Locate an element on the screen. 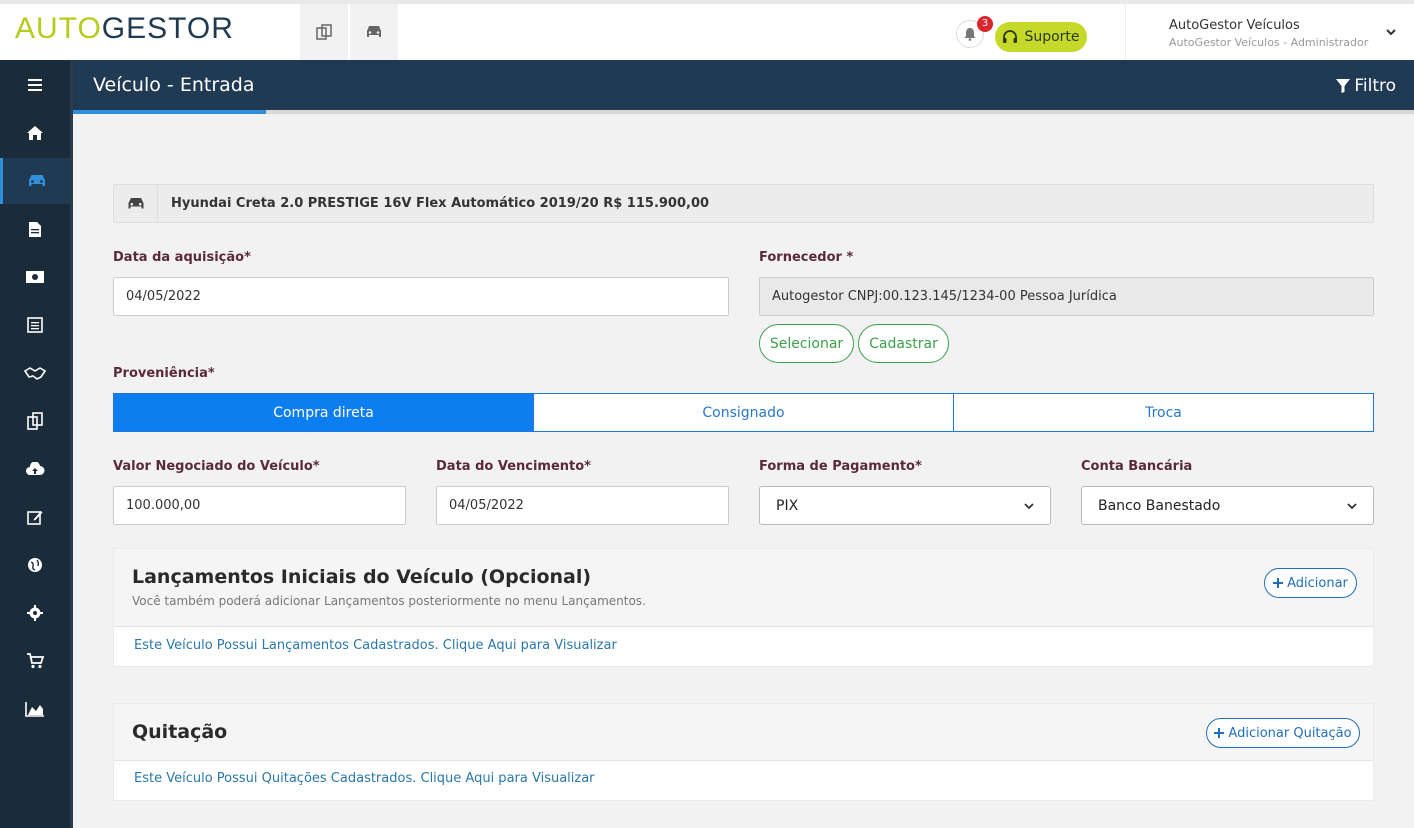 This screenshot has width=1414, height=828. origin-segmented-control: Compra direta Consignado Troca is located at coordinates (743, 412).